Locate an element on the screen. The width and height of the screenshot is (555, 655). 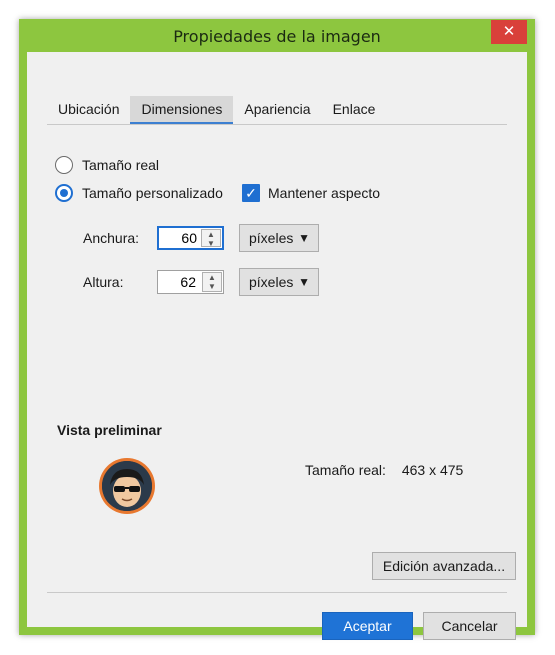
tab-dimensiones: Dimensiones is located at coordinates (182, 110).